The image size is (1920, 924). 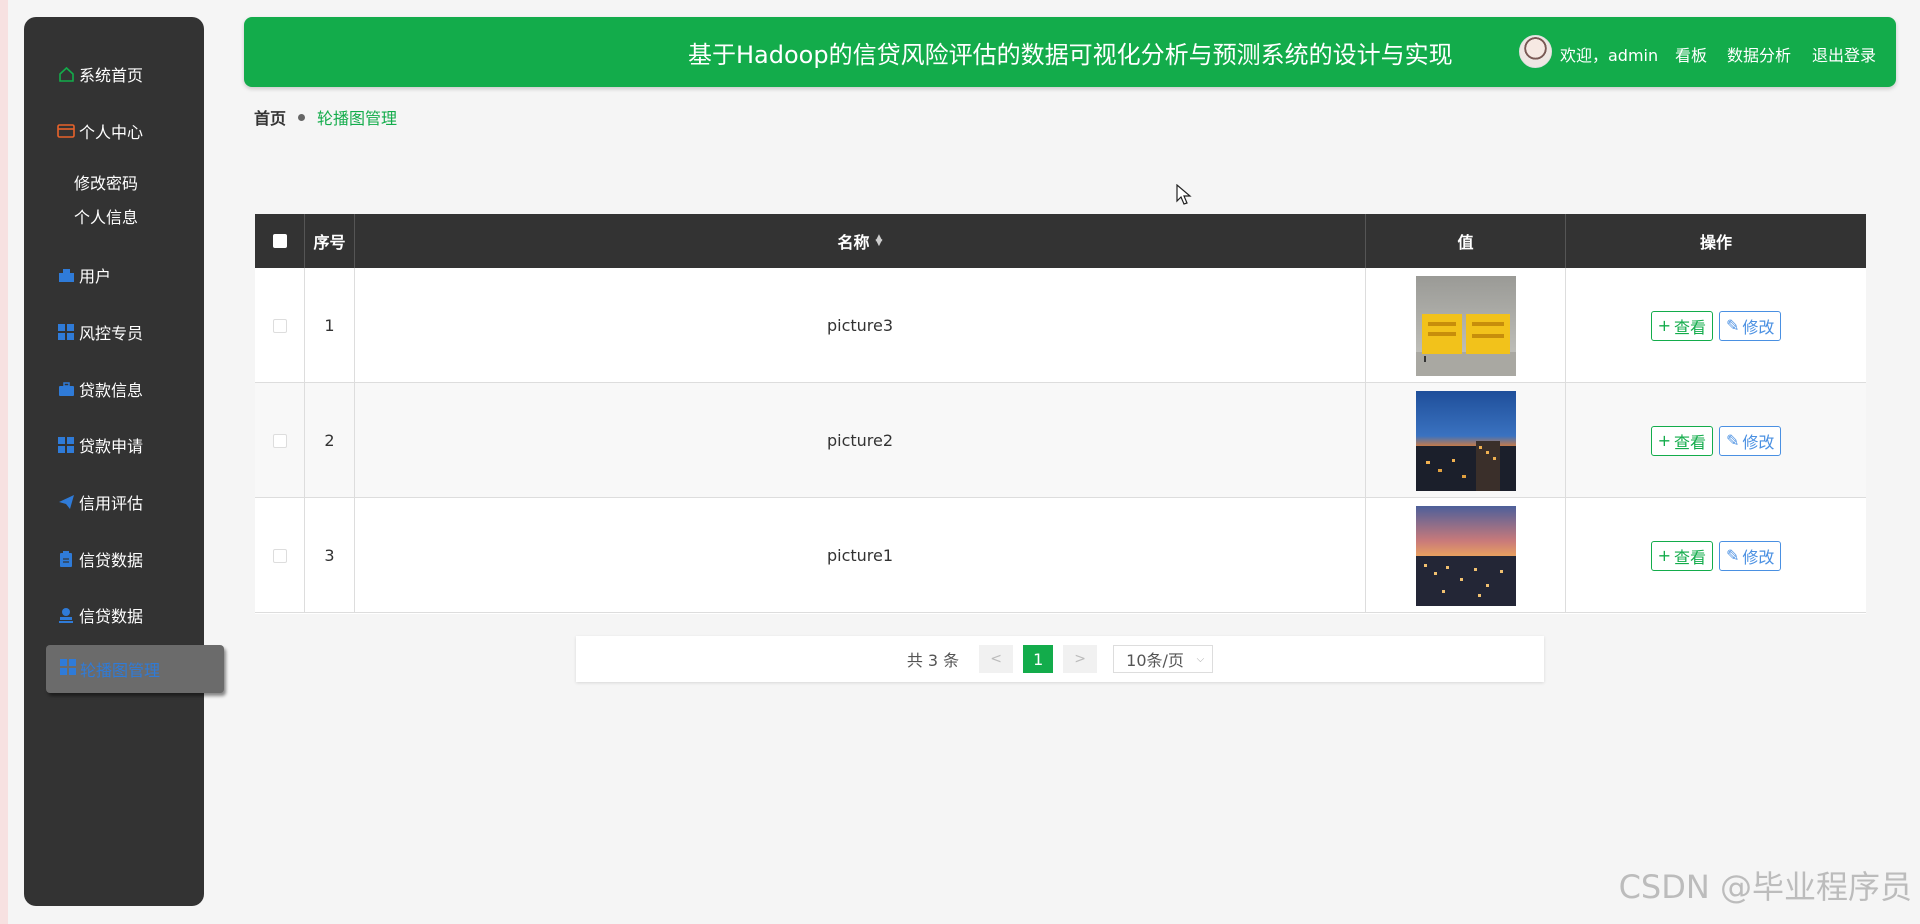 I want to click on sidebar-item-loan-info: 贷款信息, so click(x=114, y=389).